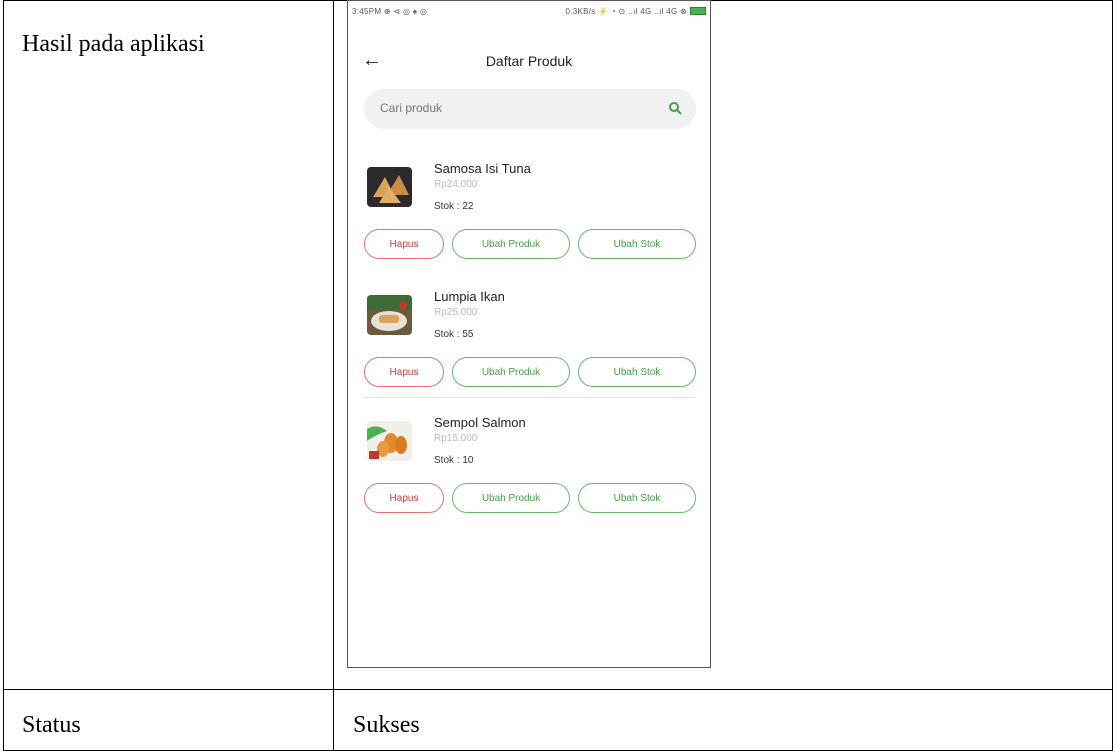 This screenshot has height=751, width=1116. Describe the element at coordinates (480, 422) in the screenshot. I see `product-name: Sempol Salmon` at that location.